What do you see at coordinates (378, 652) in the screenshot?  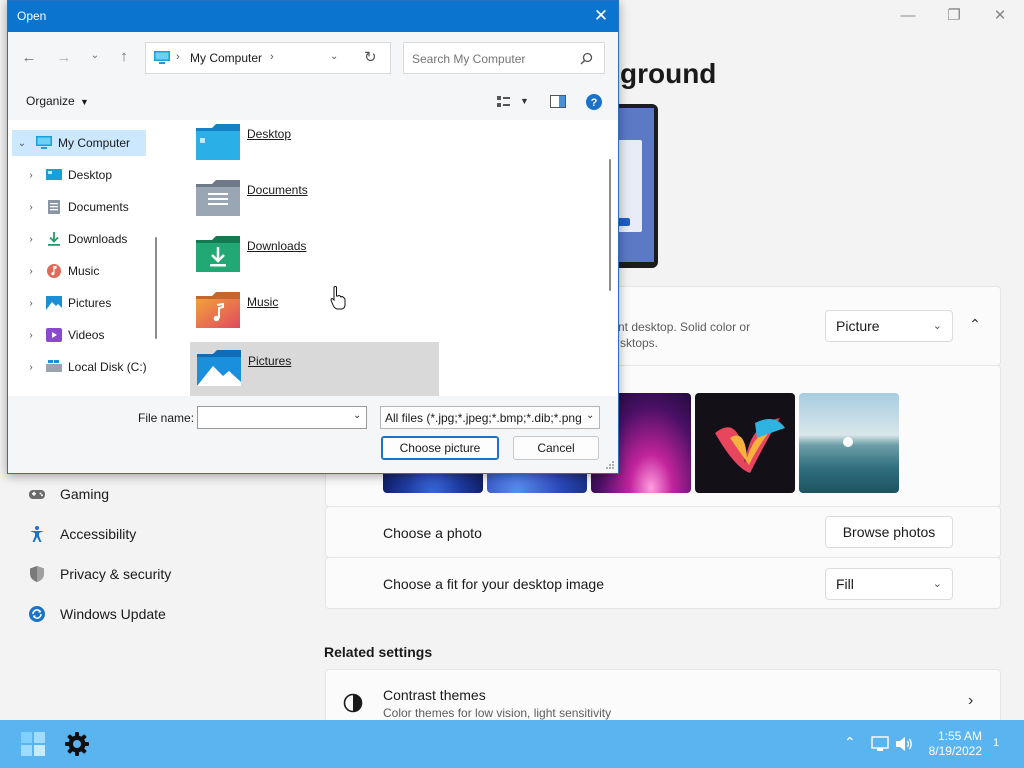 I see `related-settings-title: Related settings` at bounding box center [378, 652].